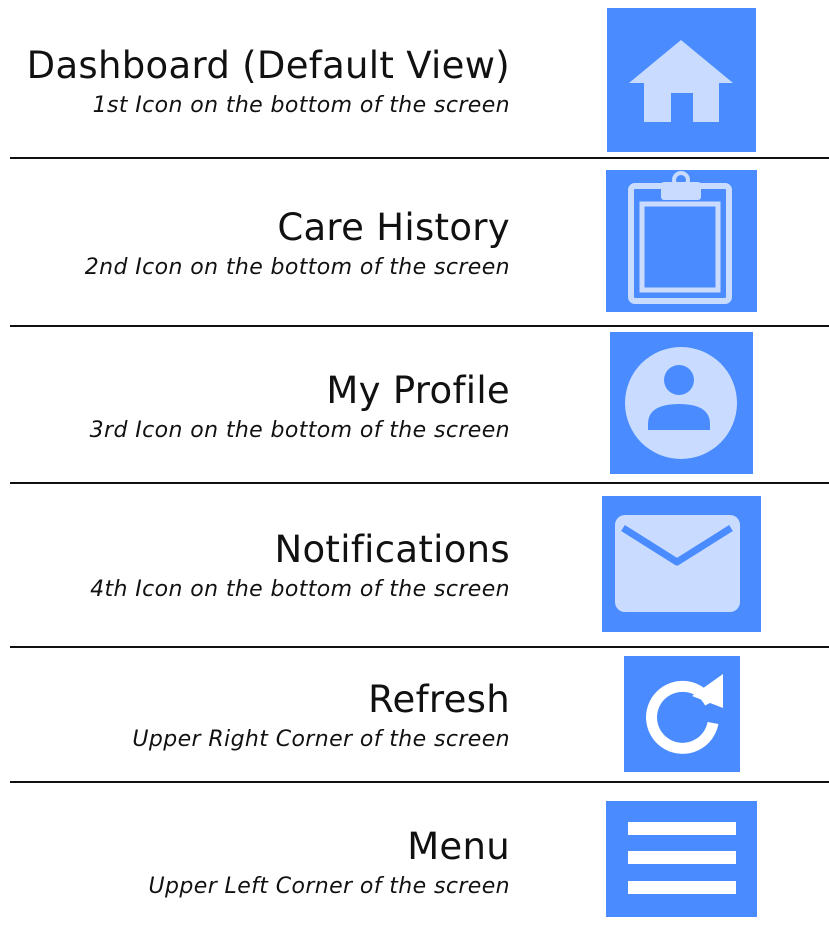 Image resolution: width=829 pixels, height=932 pixels. What do you see at coordinates (321, 716) in the screenshot?
I see `legend-text: Refresh Upper Right Corner of the screen` at bounding box center [321, 716].